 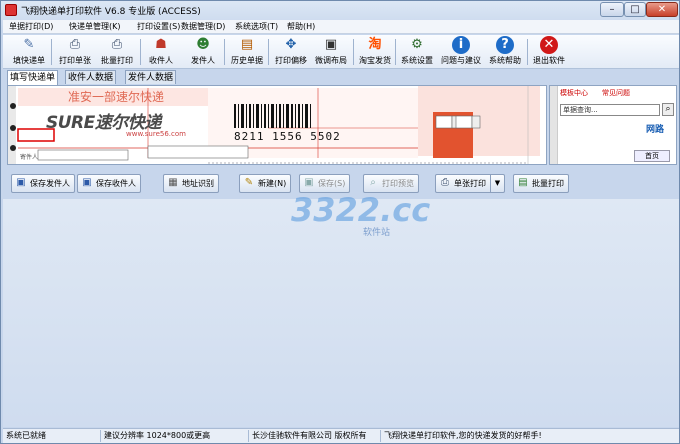 I want to click on history-button: ▤ 历史单据, so click(x=247, y=52).